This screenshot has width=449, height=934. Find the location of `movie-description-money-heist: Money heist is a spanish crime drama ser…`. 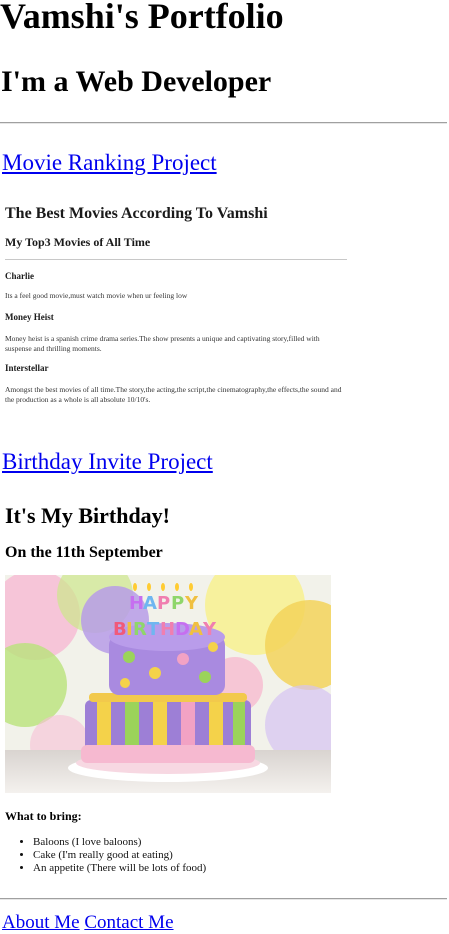

movie-description-money-heist: Money heist is a spanish crime drama ser… is located at coordinates (162, 343).